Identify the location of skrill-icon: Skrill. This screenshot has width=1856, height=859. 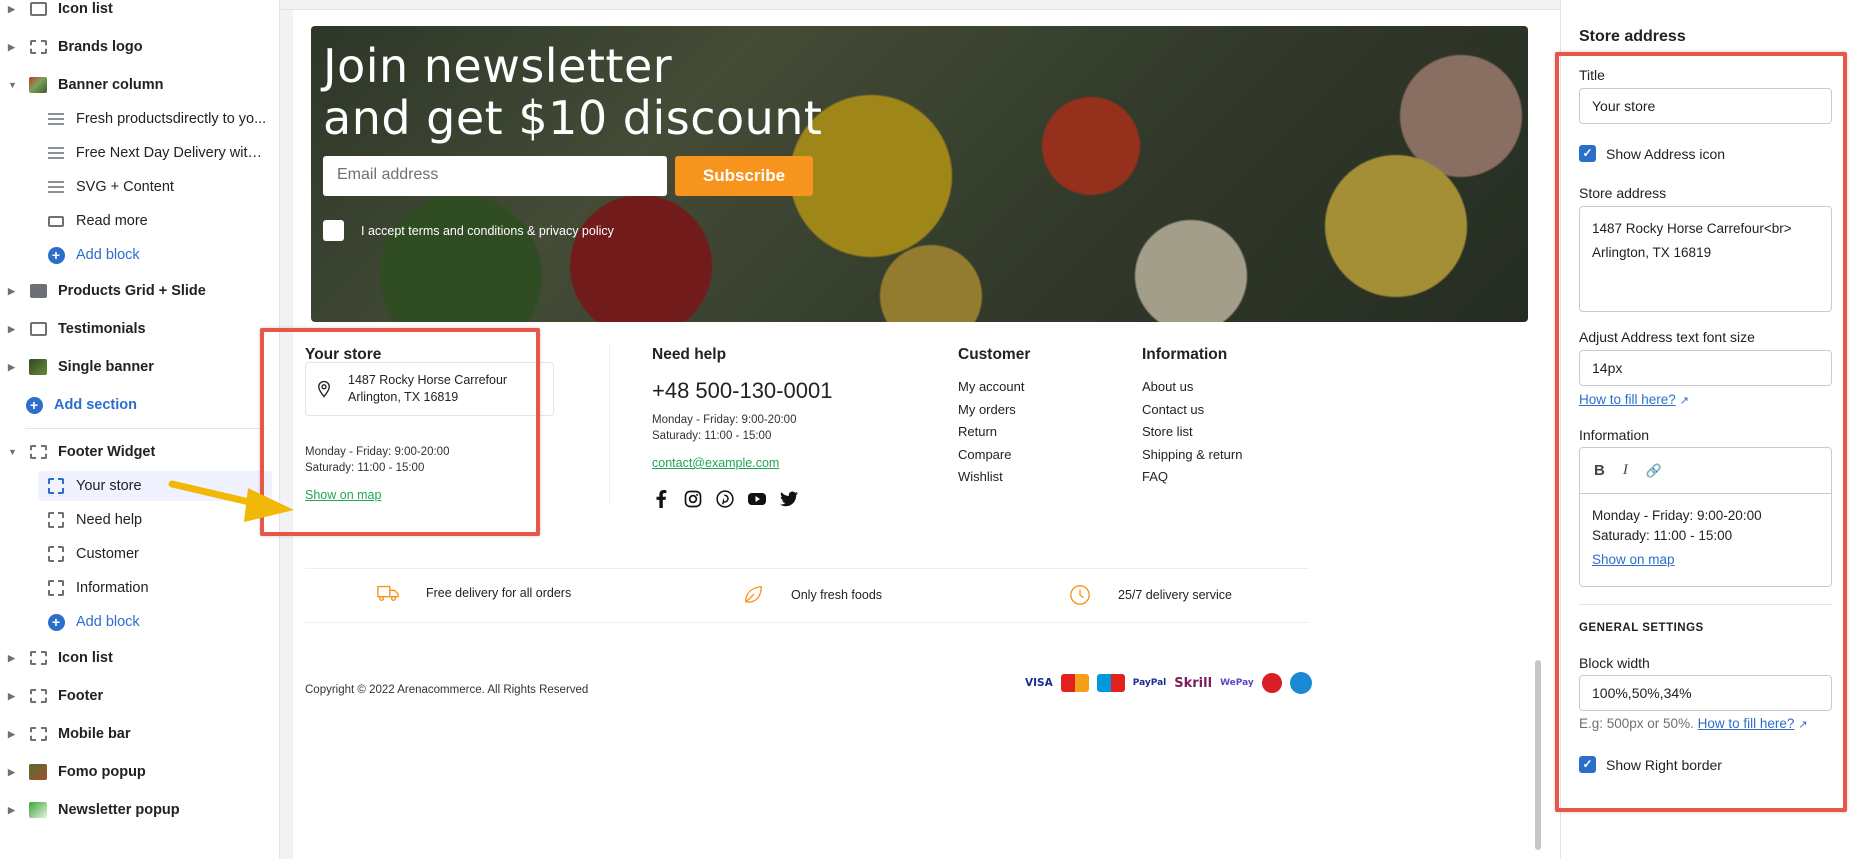
(1193, 683).